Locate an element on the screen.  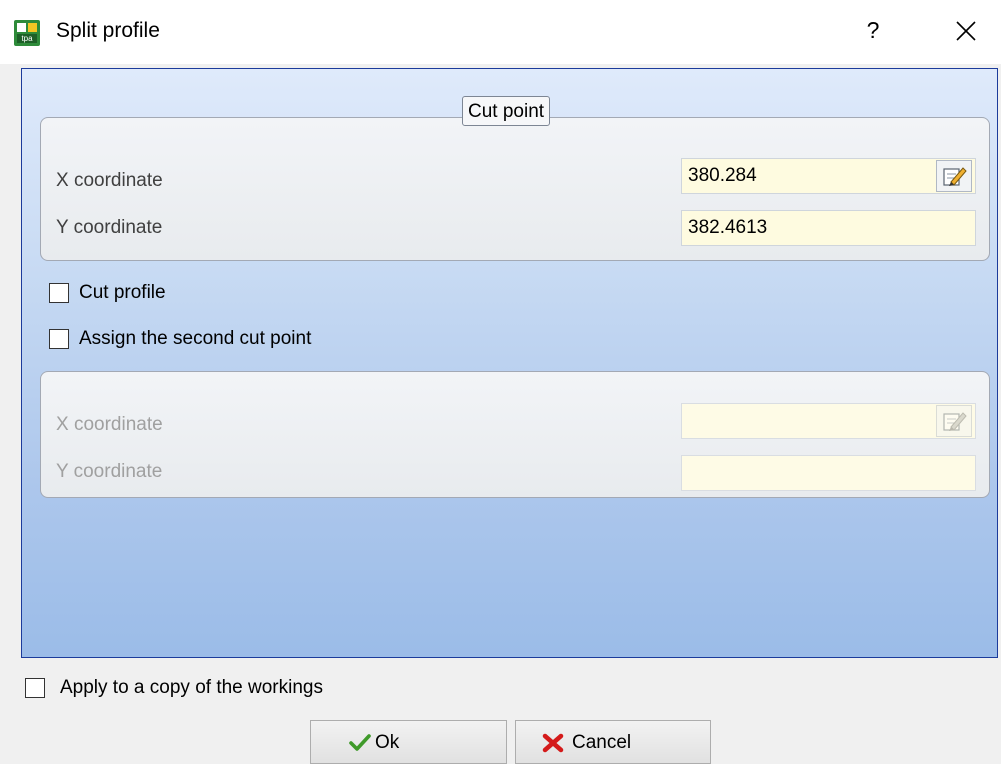
second-x-coordinate-input is located at coordinates (828, 421).